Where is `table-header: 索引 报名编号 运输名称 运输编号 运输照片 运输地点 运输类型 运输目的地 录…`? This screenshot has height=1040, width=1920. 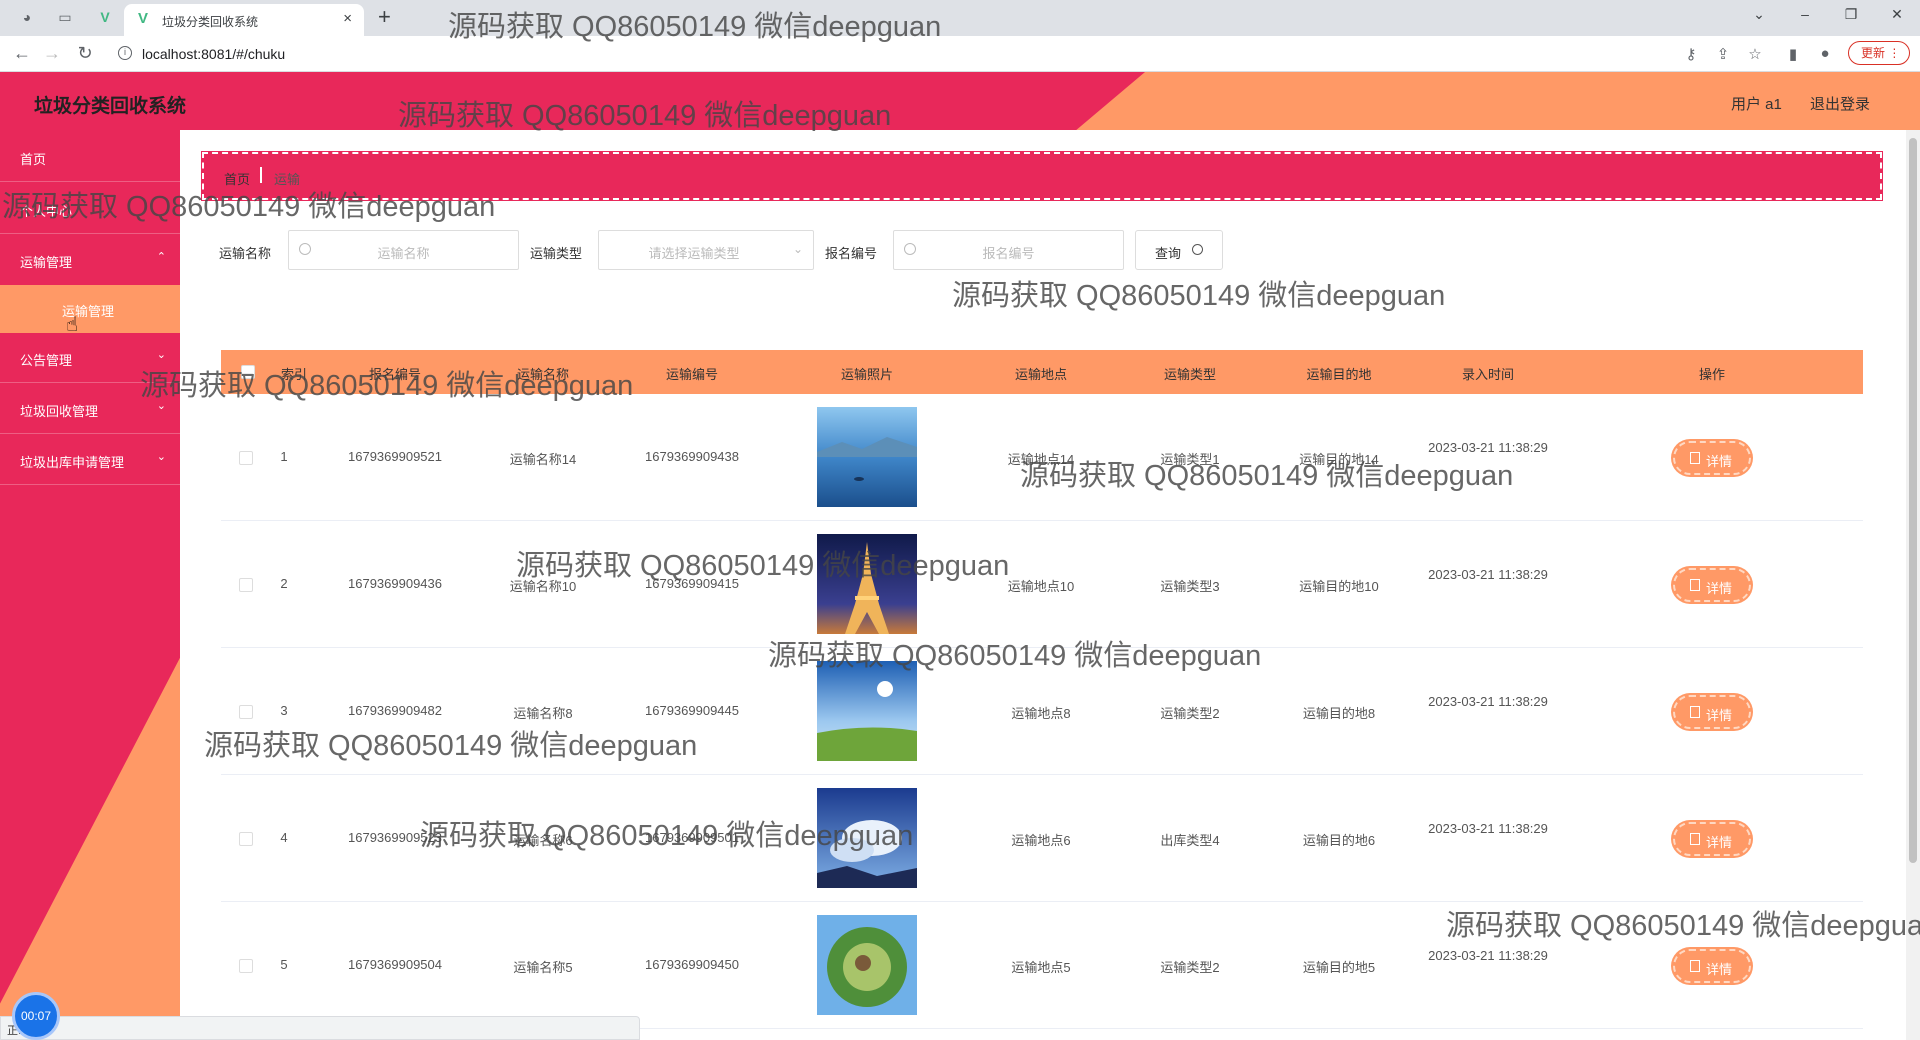
table-header: 索引 报名编号 运输名称 运输编号 运输照片 运输地点 运输类型 运输目的地 录… is located at coordinates (1042, 372).